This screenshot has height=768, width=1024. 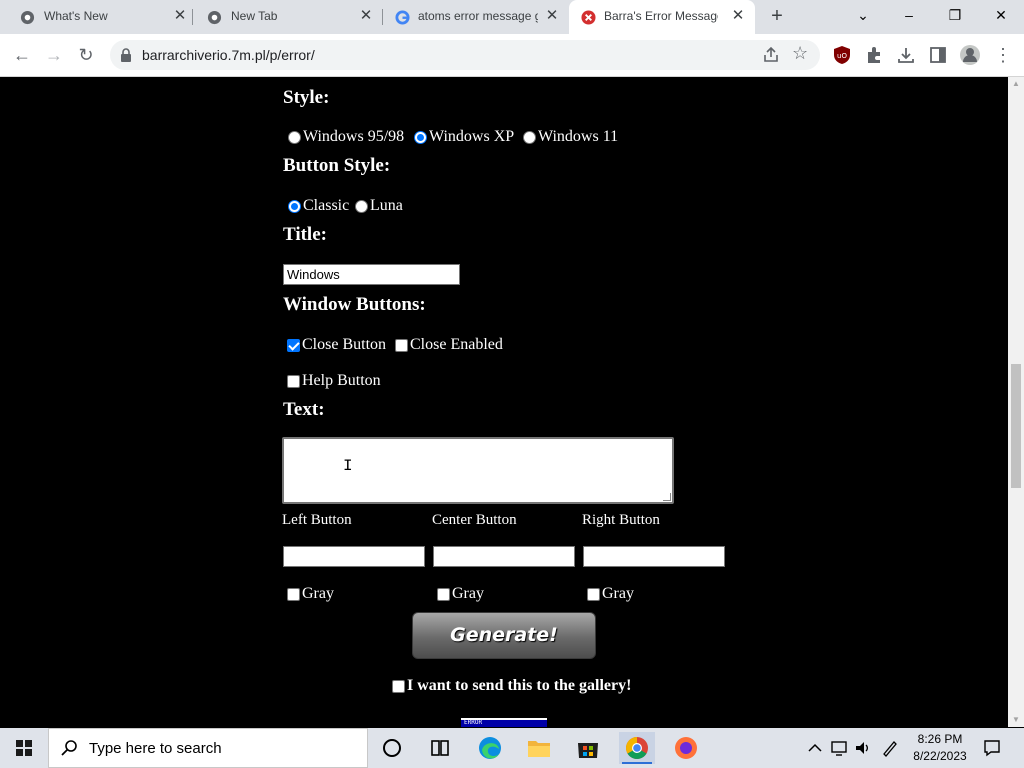 I want to click on window-buttons-label: Window Buttons:, so click(x=354, y=304).